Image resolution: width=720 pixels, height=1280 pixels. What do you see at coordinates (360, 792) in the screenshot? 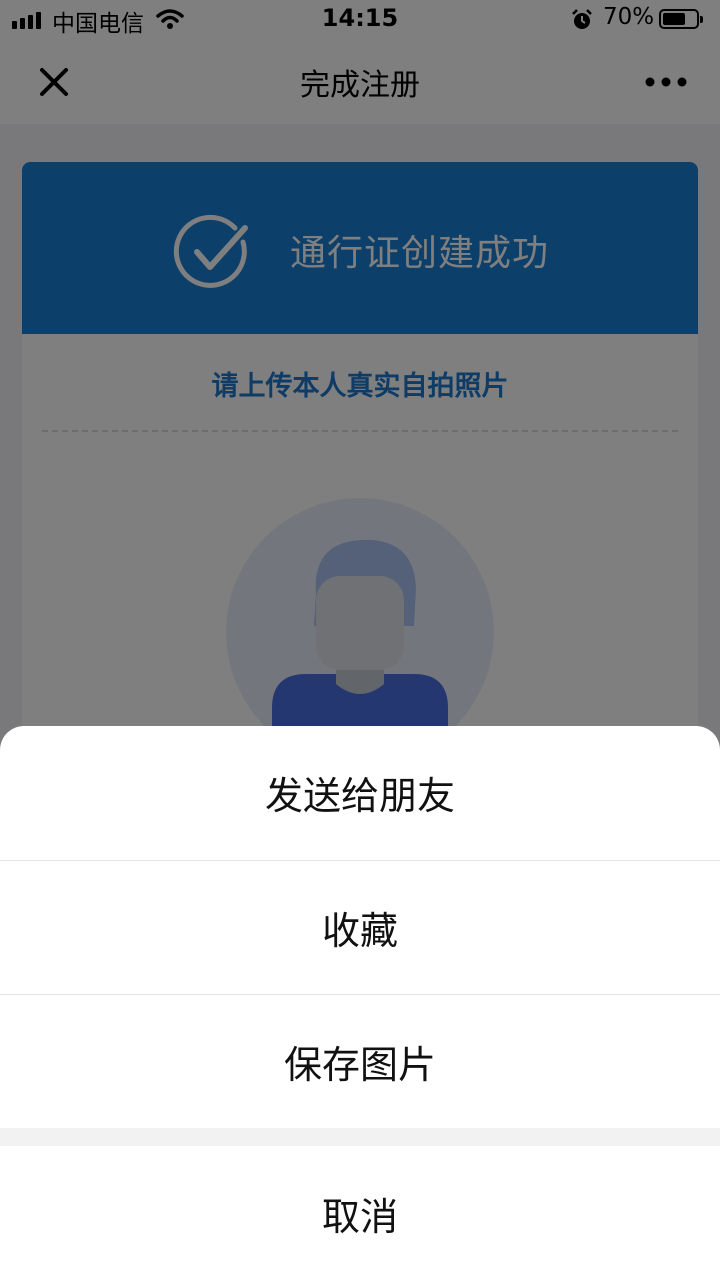
I see `send-to-friend-option: 发送给朋友` at bounding box center [360, 792].